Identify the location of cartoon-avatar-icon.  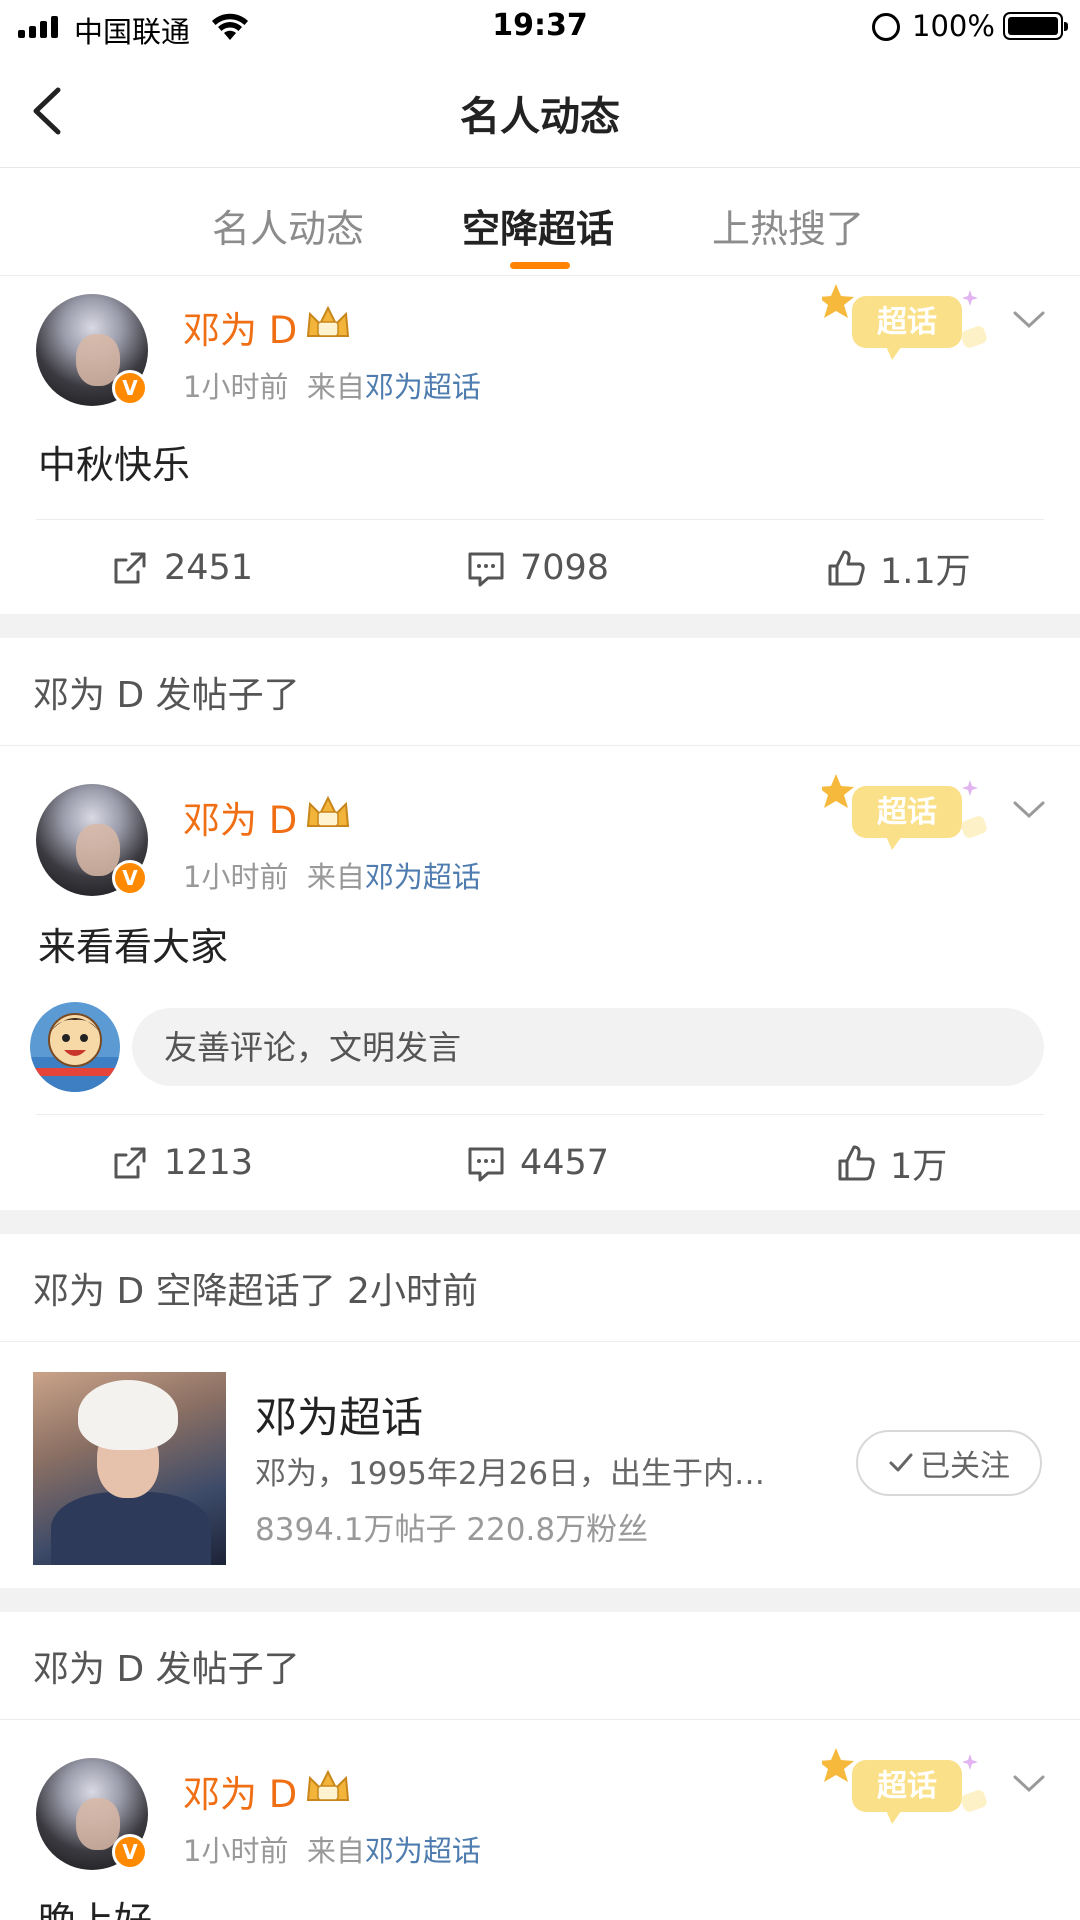
(75, 1052).